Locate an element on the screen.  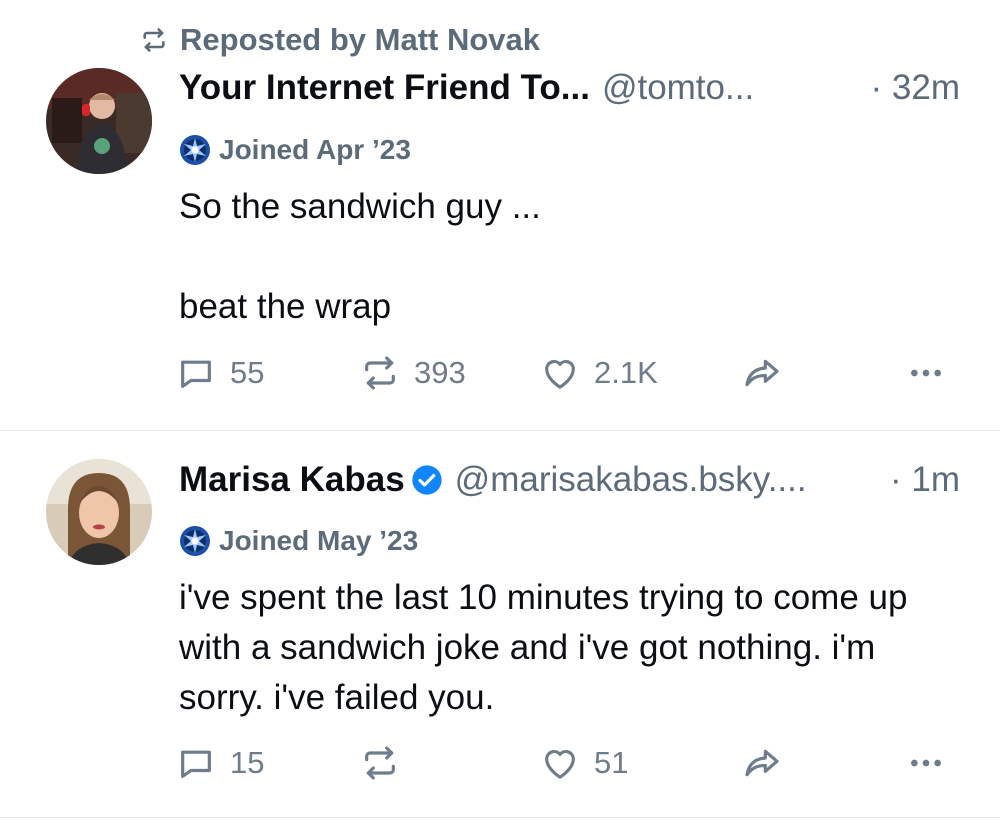
post-actions: 15 51 is located at coordinates (571, 763).